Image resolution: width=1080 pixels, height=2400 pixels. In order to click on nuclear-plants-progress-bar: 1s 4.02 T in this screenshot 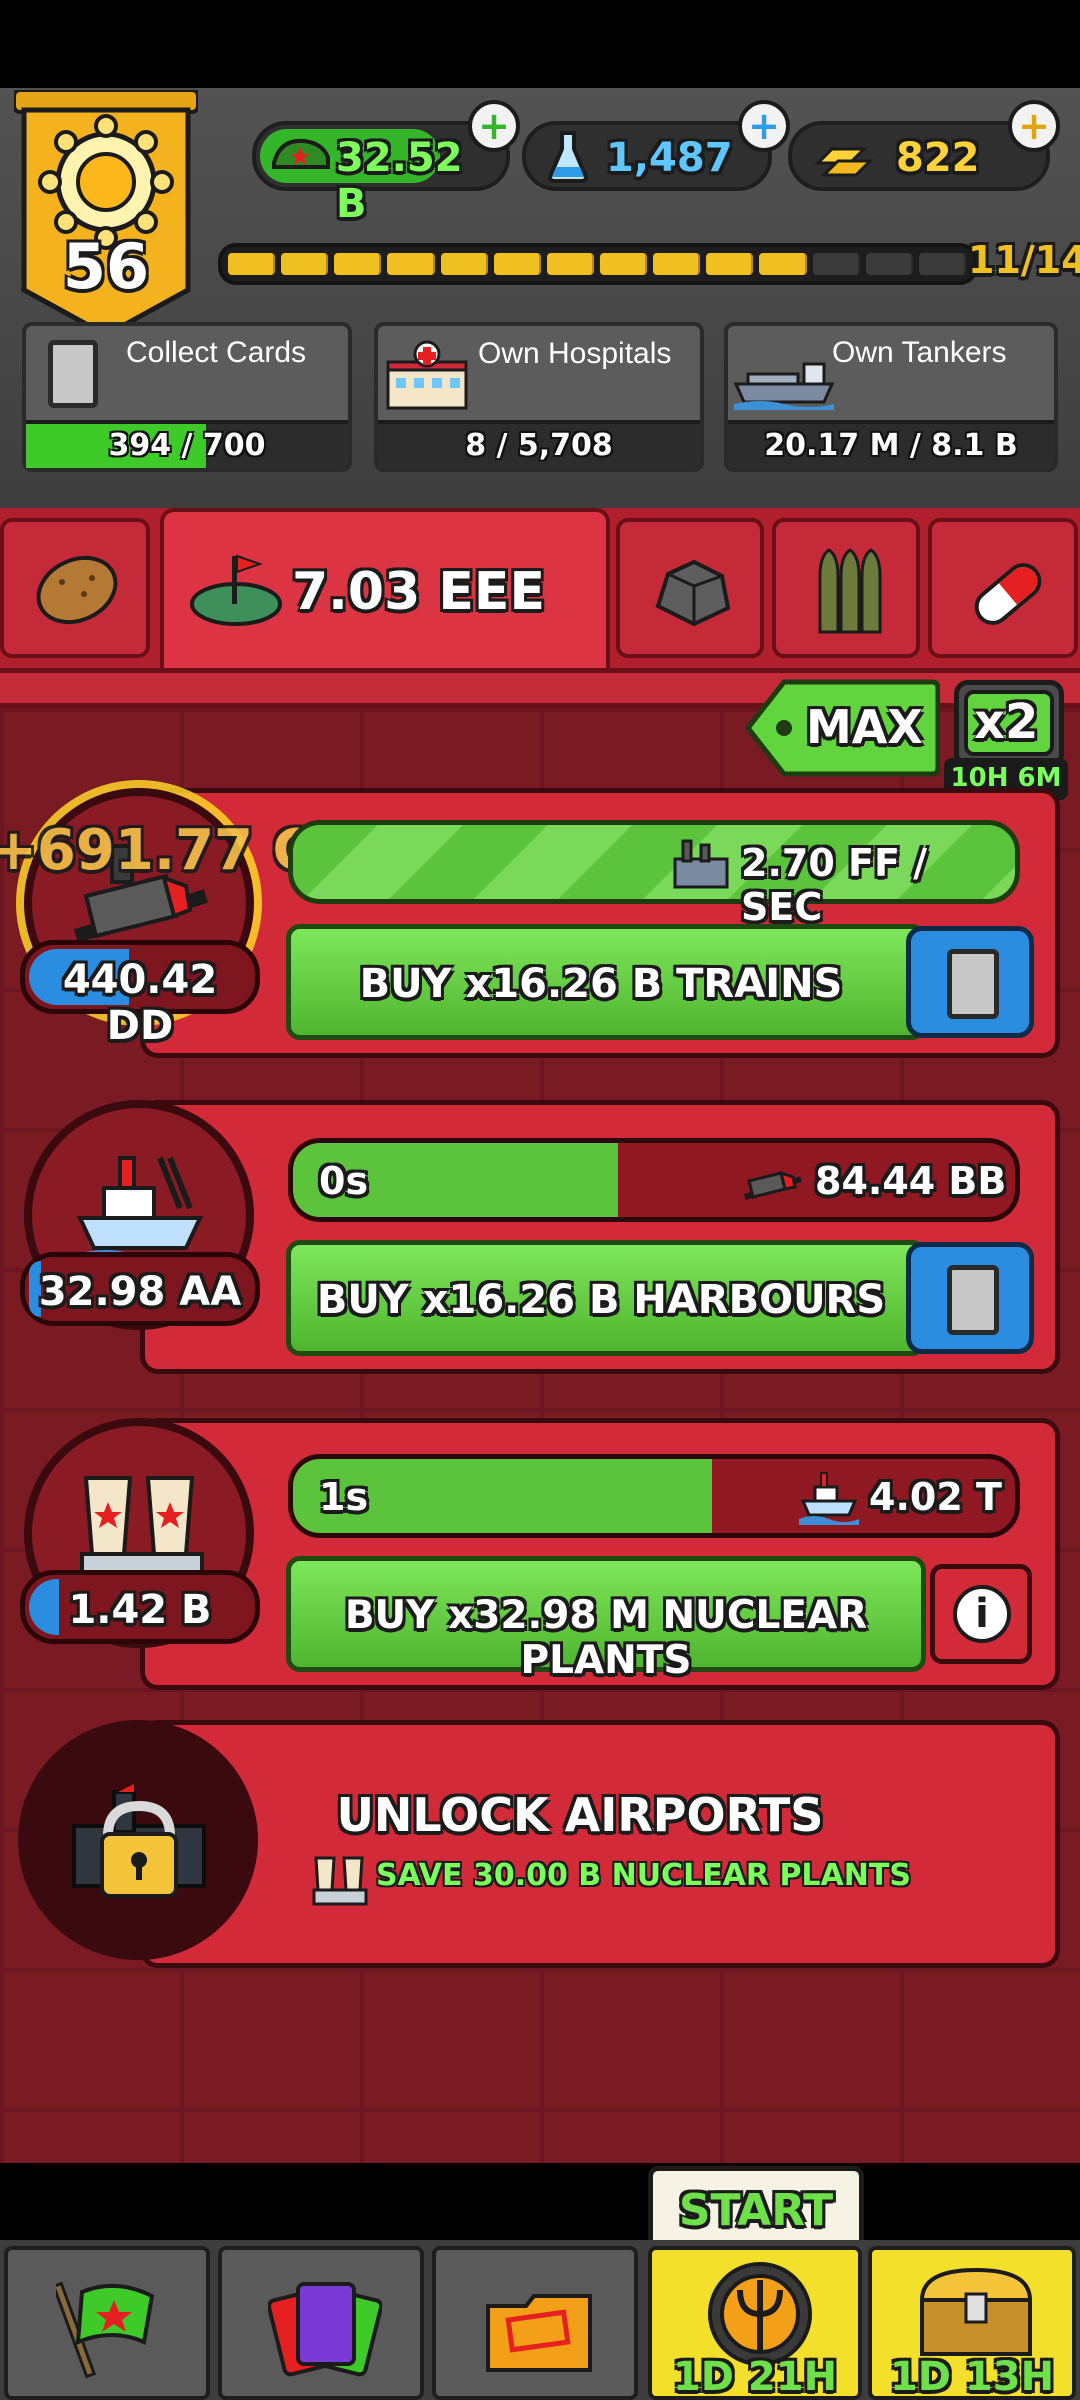, I will do `click(654, 1496)`.